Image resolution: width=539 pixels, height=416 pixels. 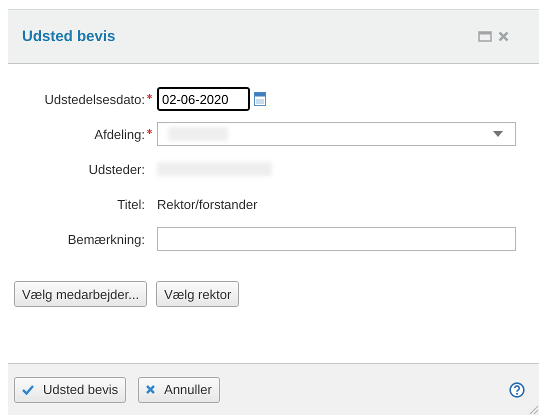 I want to click on dialog-title: Udsted bevis, so click(x=69, y=36).